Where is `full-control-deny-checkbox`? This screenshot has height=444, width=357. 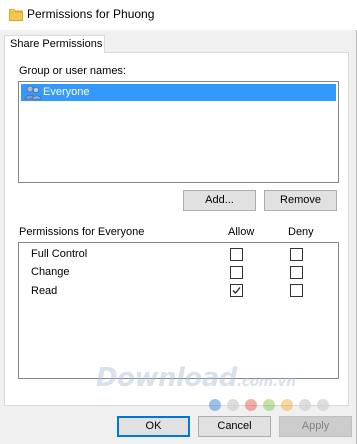 full-control-deny-checkbox is located at coordinates (296, 254).